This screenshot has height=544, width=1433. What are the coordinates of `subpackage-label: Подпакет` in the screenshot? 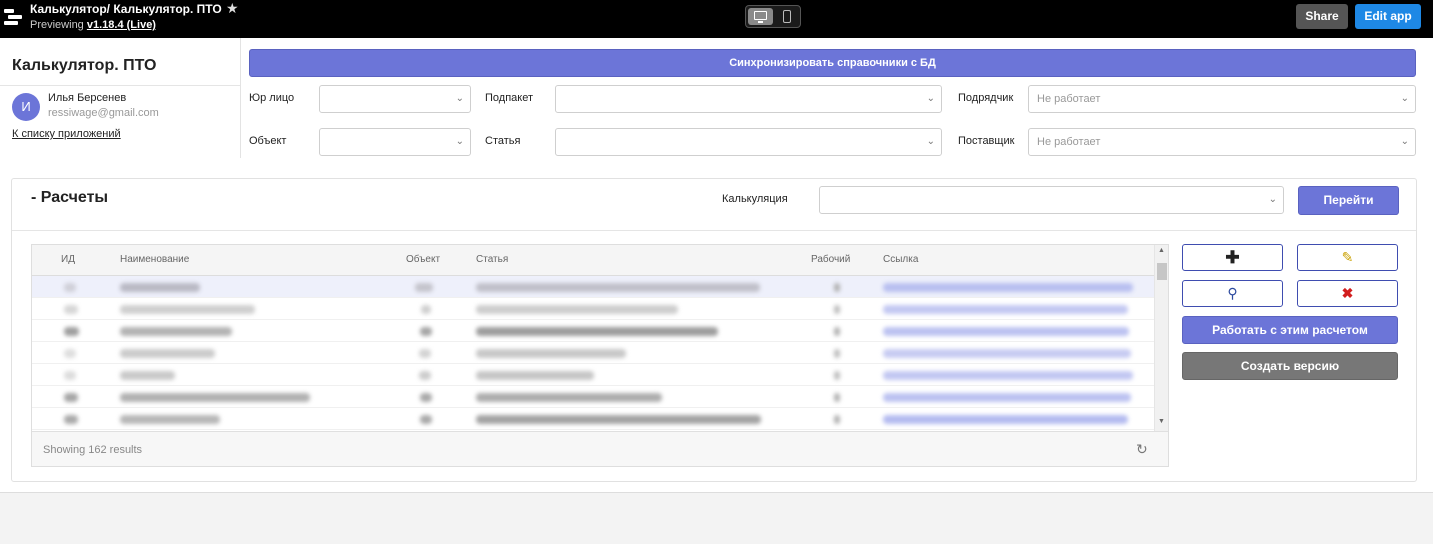 It's located at (509, 98).